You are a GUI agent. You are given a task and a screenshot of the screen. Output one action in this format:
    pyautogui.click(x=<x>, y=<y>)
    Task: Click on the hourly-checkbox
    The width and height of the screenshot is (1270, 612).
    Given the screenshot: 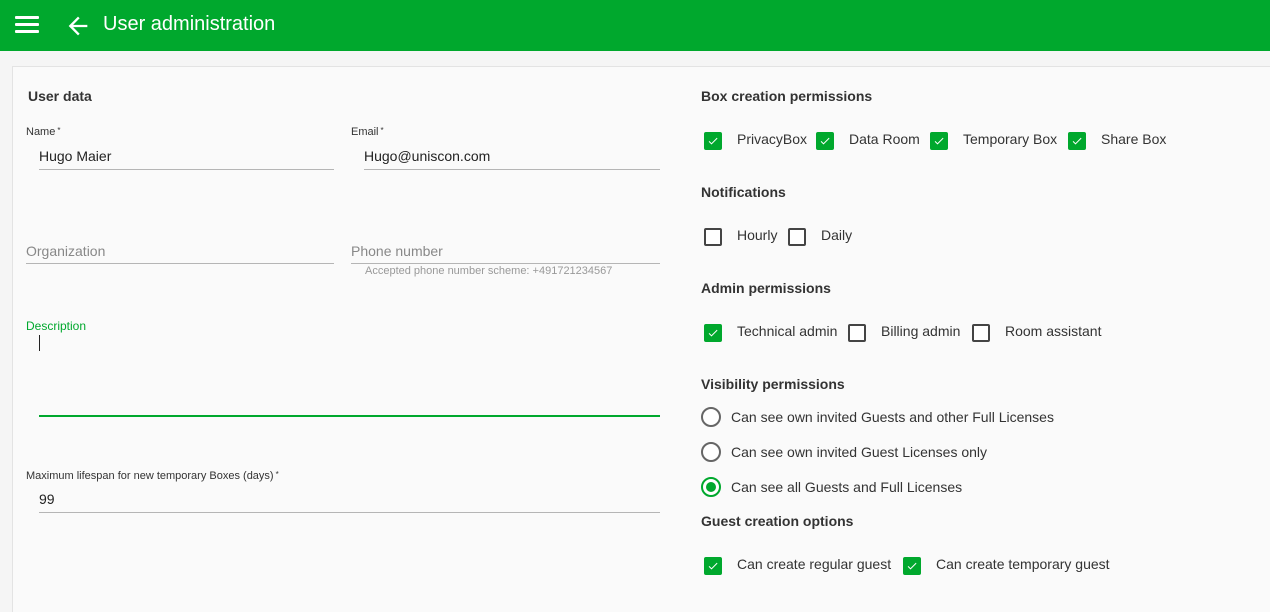 What is the action you would take?
    pyautogui.click(x=713, y=237)
    